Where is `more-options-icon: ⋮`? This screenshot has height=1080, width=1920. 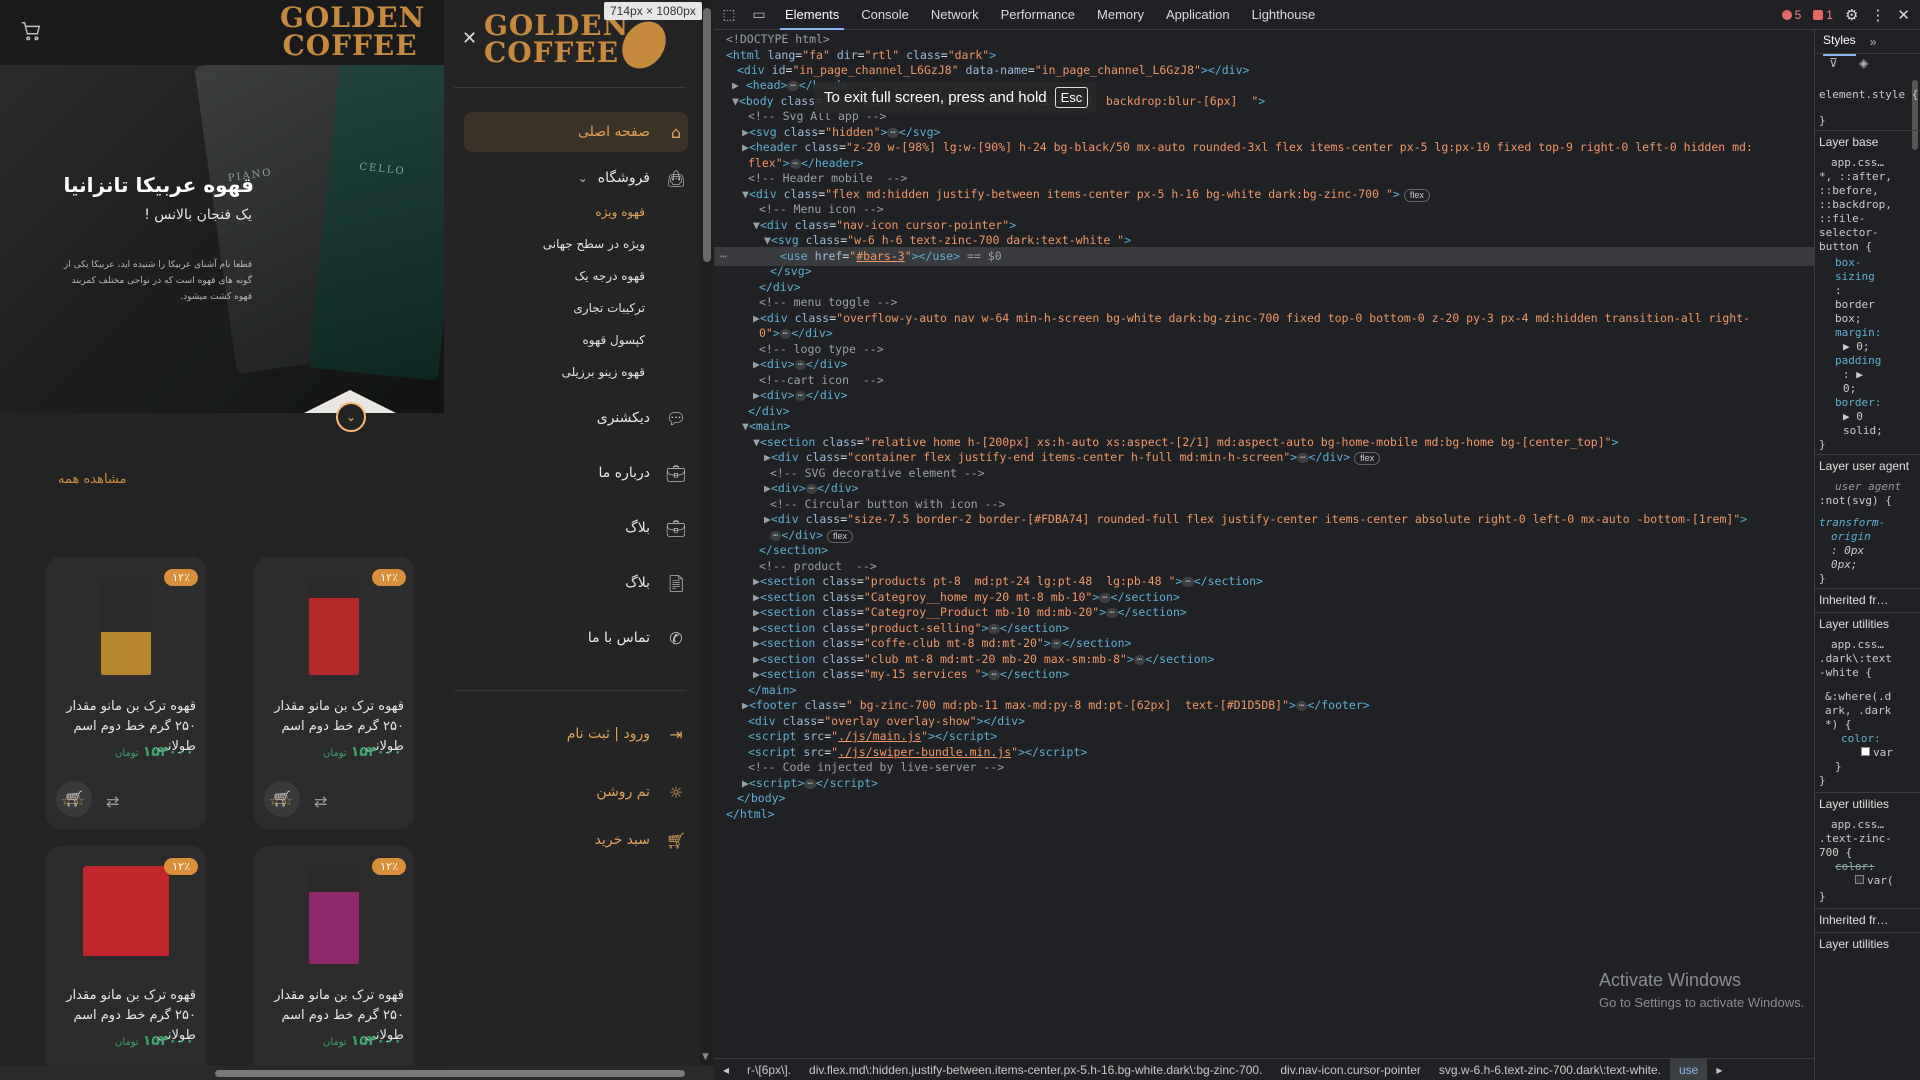 more-options-icon: ⋮ is located at coordinates (1877, 15).